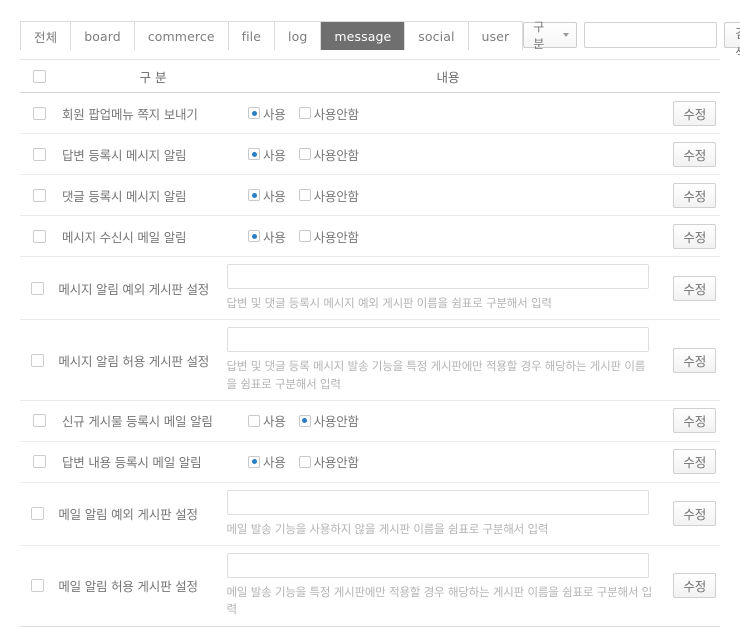  Describe the element at coordinates (124, 237) in the screenshot. I see `setting-label: 메시지 수신시 메일 알림` at that location.